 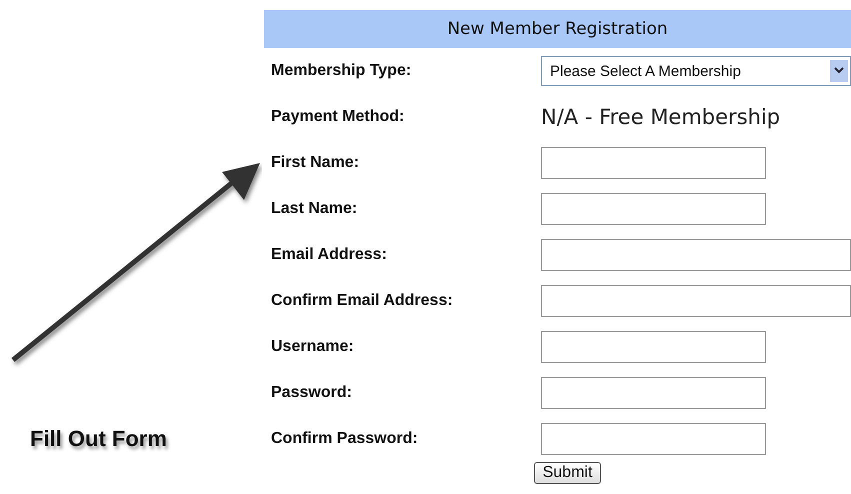 What do you see at coordinates (344, 439) in the screenshot?
I see `field-label: Confirm Password:` at bounding box center [344, 439].